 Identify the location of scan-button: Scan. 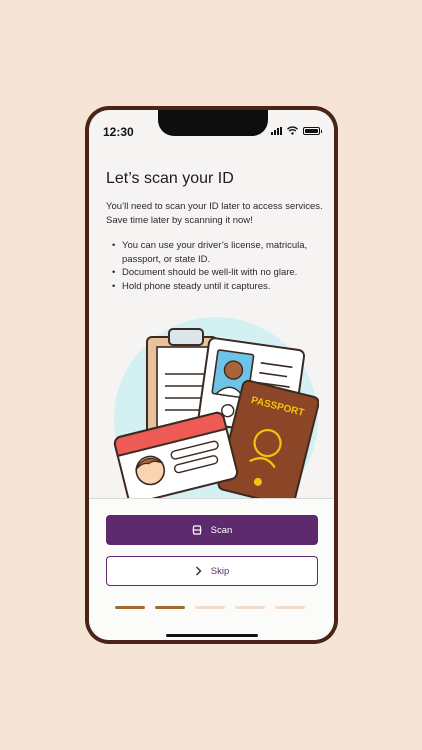
(212, 530).